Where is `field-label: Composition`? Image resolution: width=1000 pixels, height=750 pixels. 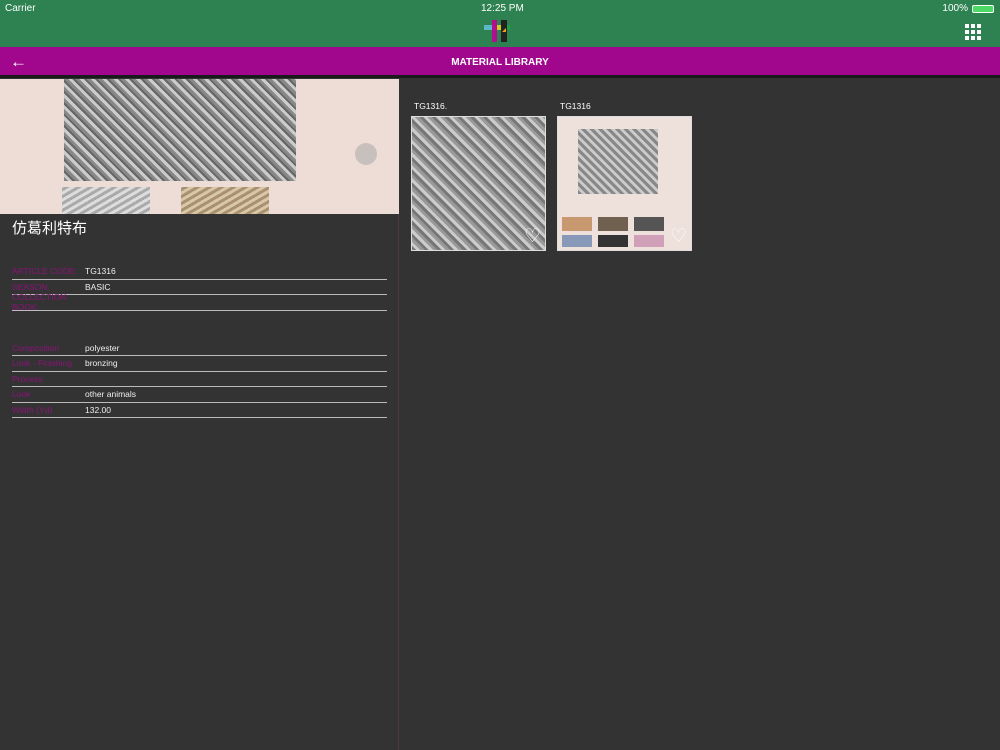
field-label: Composition is located at coordinates (36, 347).